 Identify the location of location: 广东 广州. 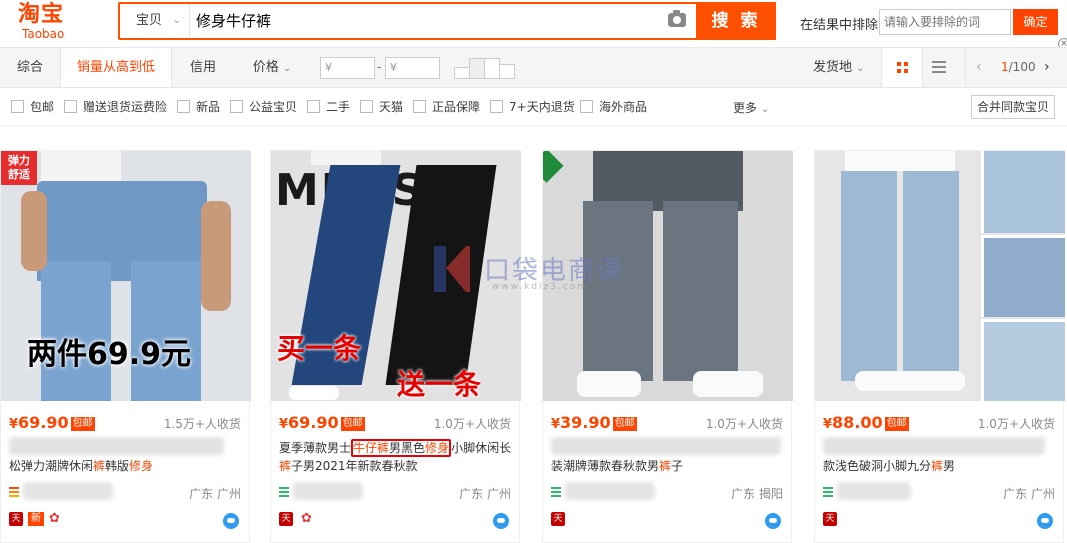
(485, 494).